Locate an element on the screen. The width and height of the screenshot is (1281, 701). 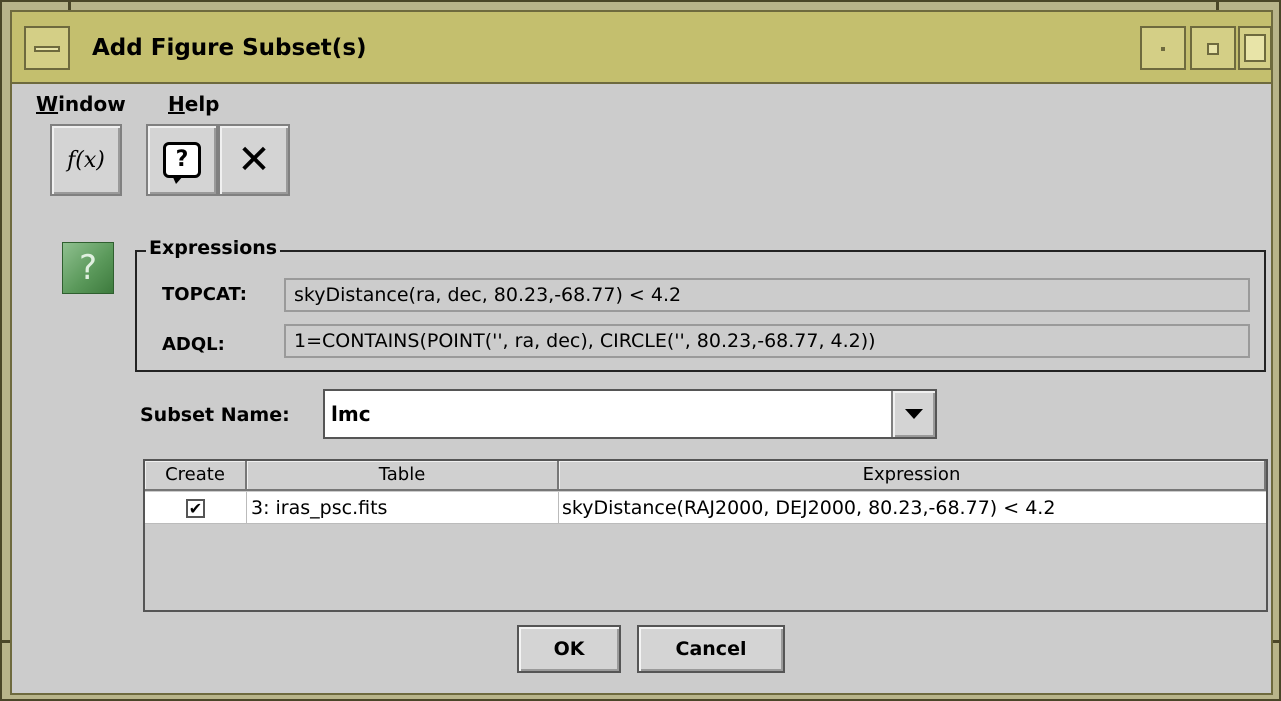
help-icon: ? is located at coordinates (182, 163).